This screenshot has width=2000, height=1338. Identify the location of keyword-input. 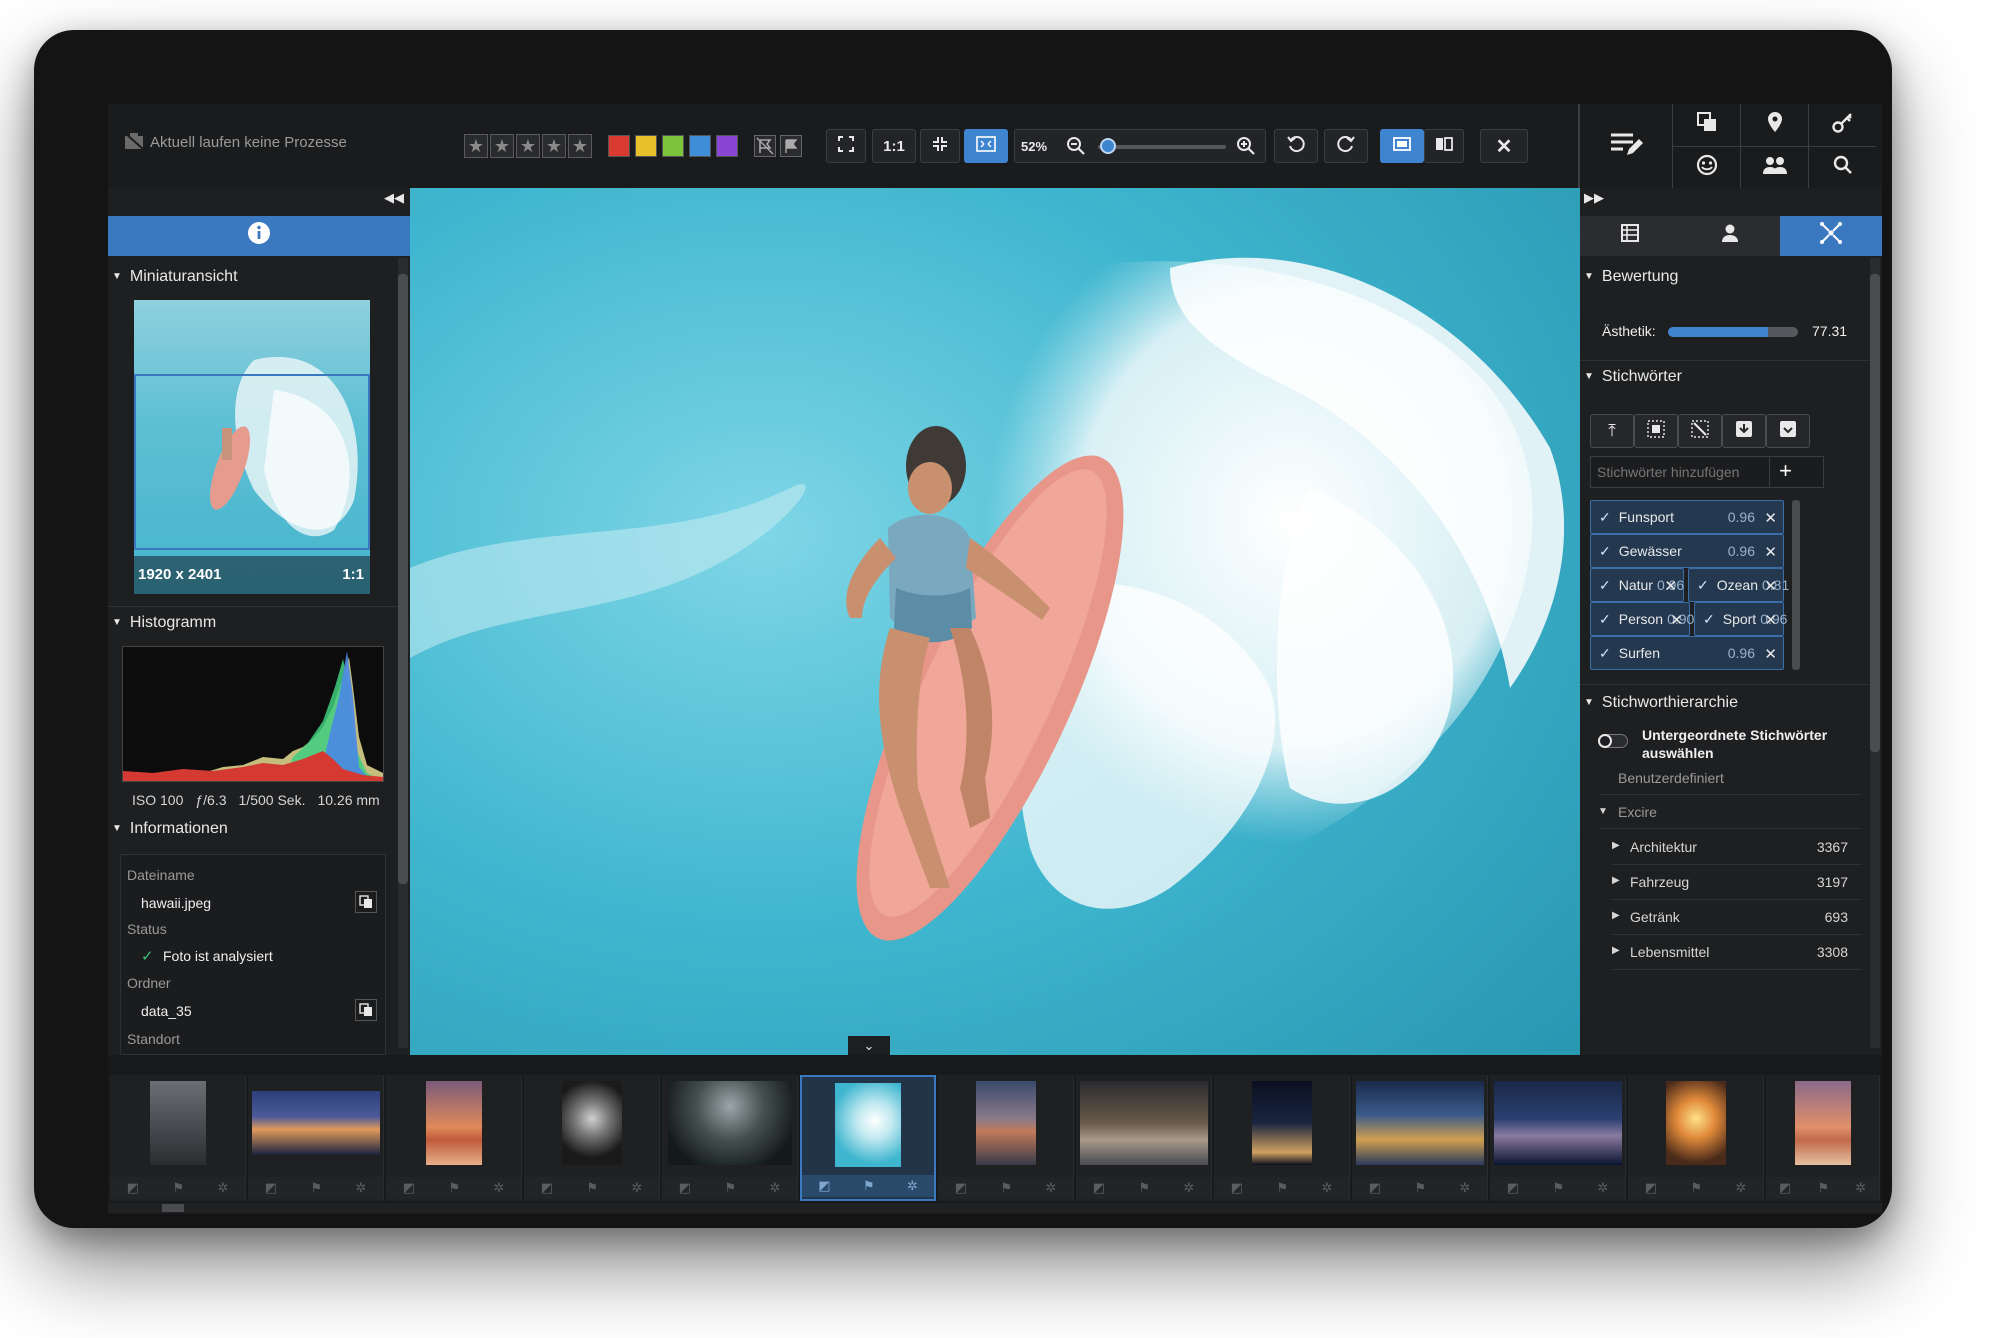
(1679, 472).